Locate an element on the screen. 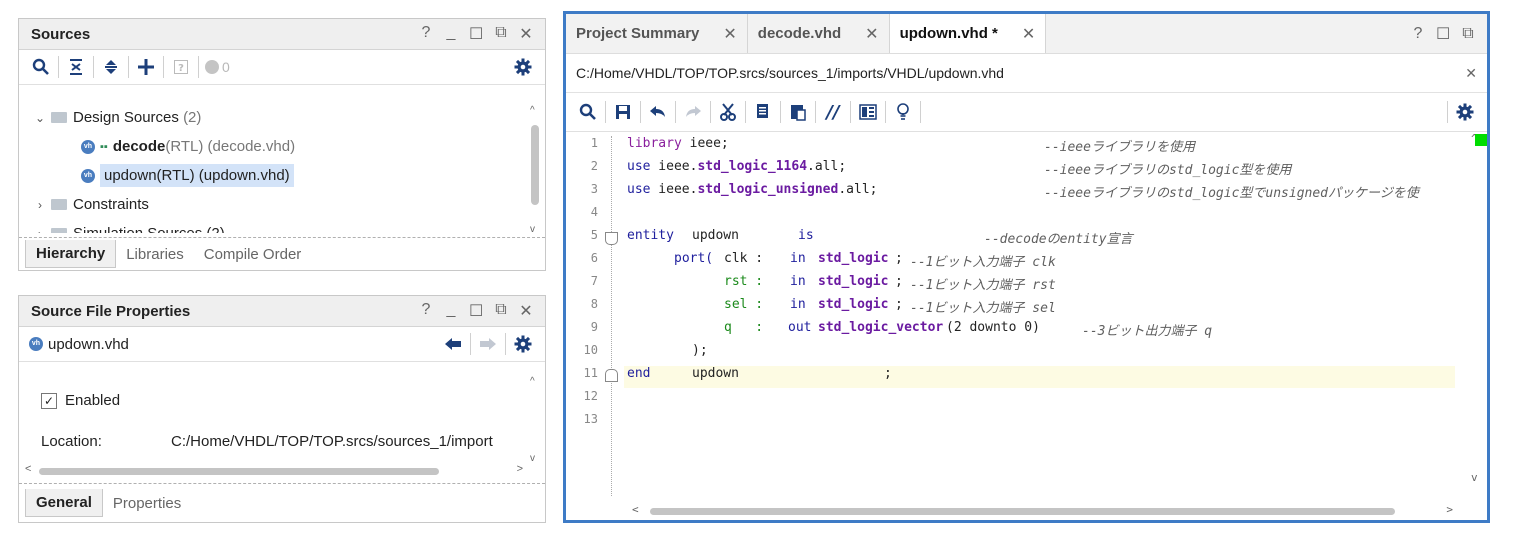  sources-tabs: Hierarchy Libraries Compile Order is located at coordinates (282, 253).